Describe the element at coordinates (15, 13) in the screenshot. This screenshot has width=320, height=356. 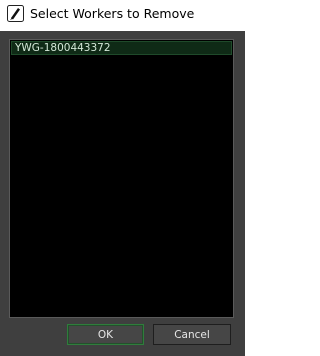
I see `app-icon` at that location.